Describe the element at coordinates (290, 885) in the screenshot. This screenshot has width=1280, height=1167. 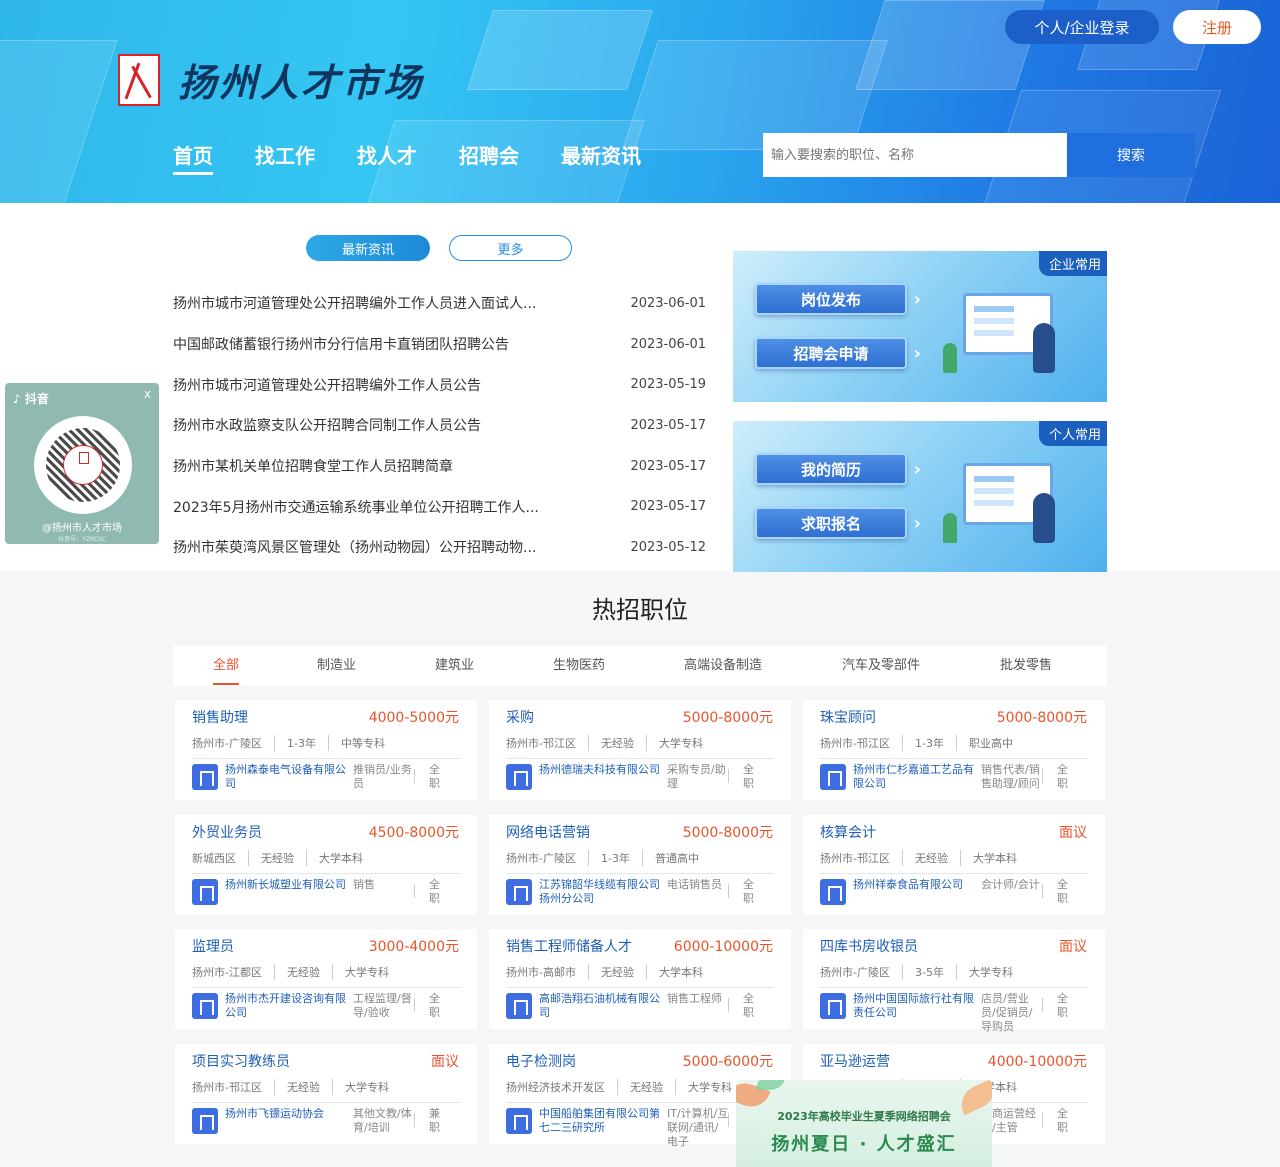
I see `company-name: 扬州新长城塑业有限公司` at that location.